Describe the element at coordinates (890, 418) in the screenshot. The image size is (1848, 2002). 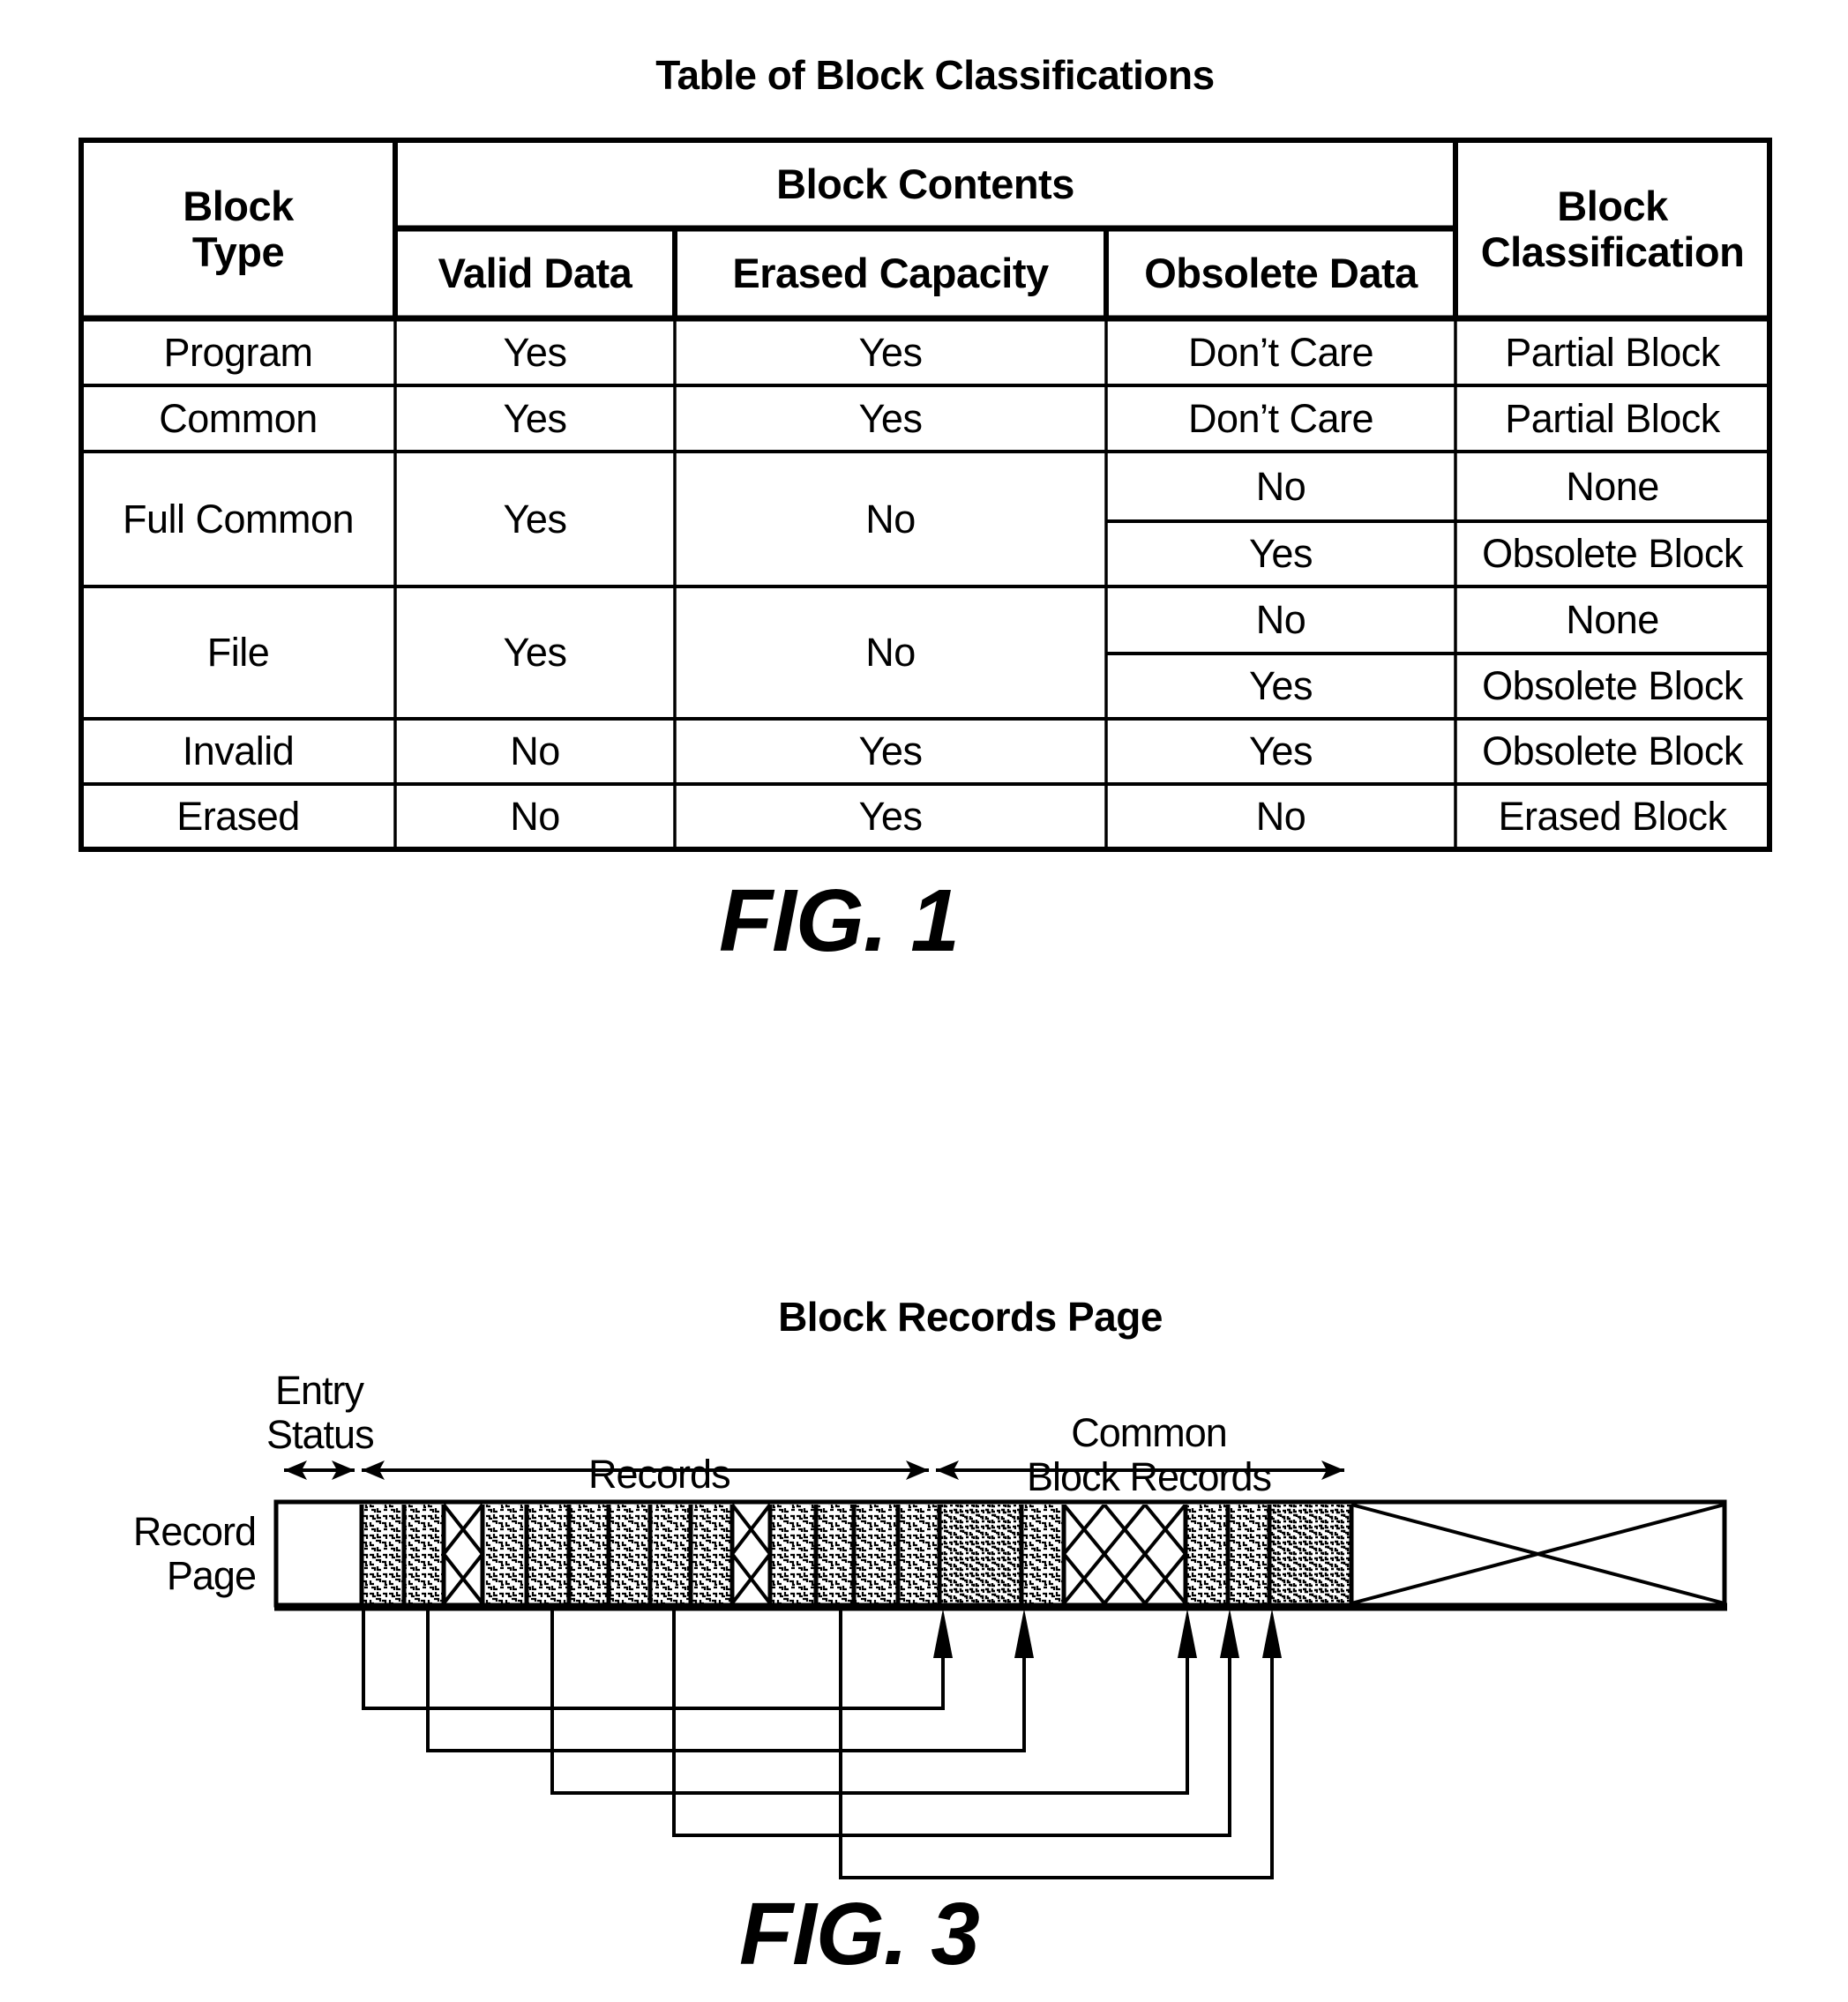
I see `row-common-erased-capacity: Yes` at that location.